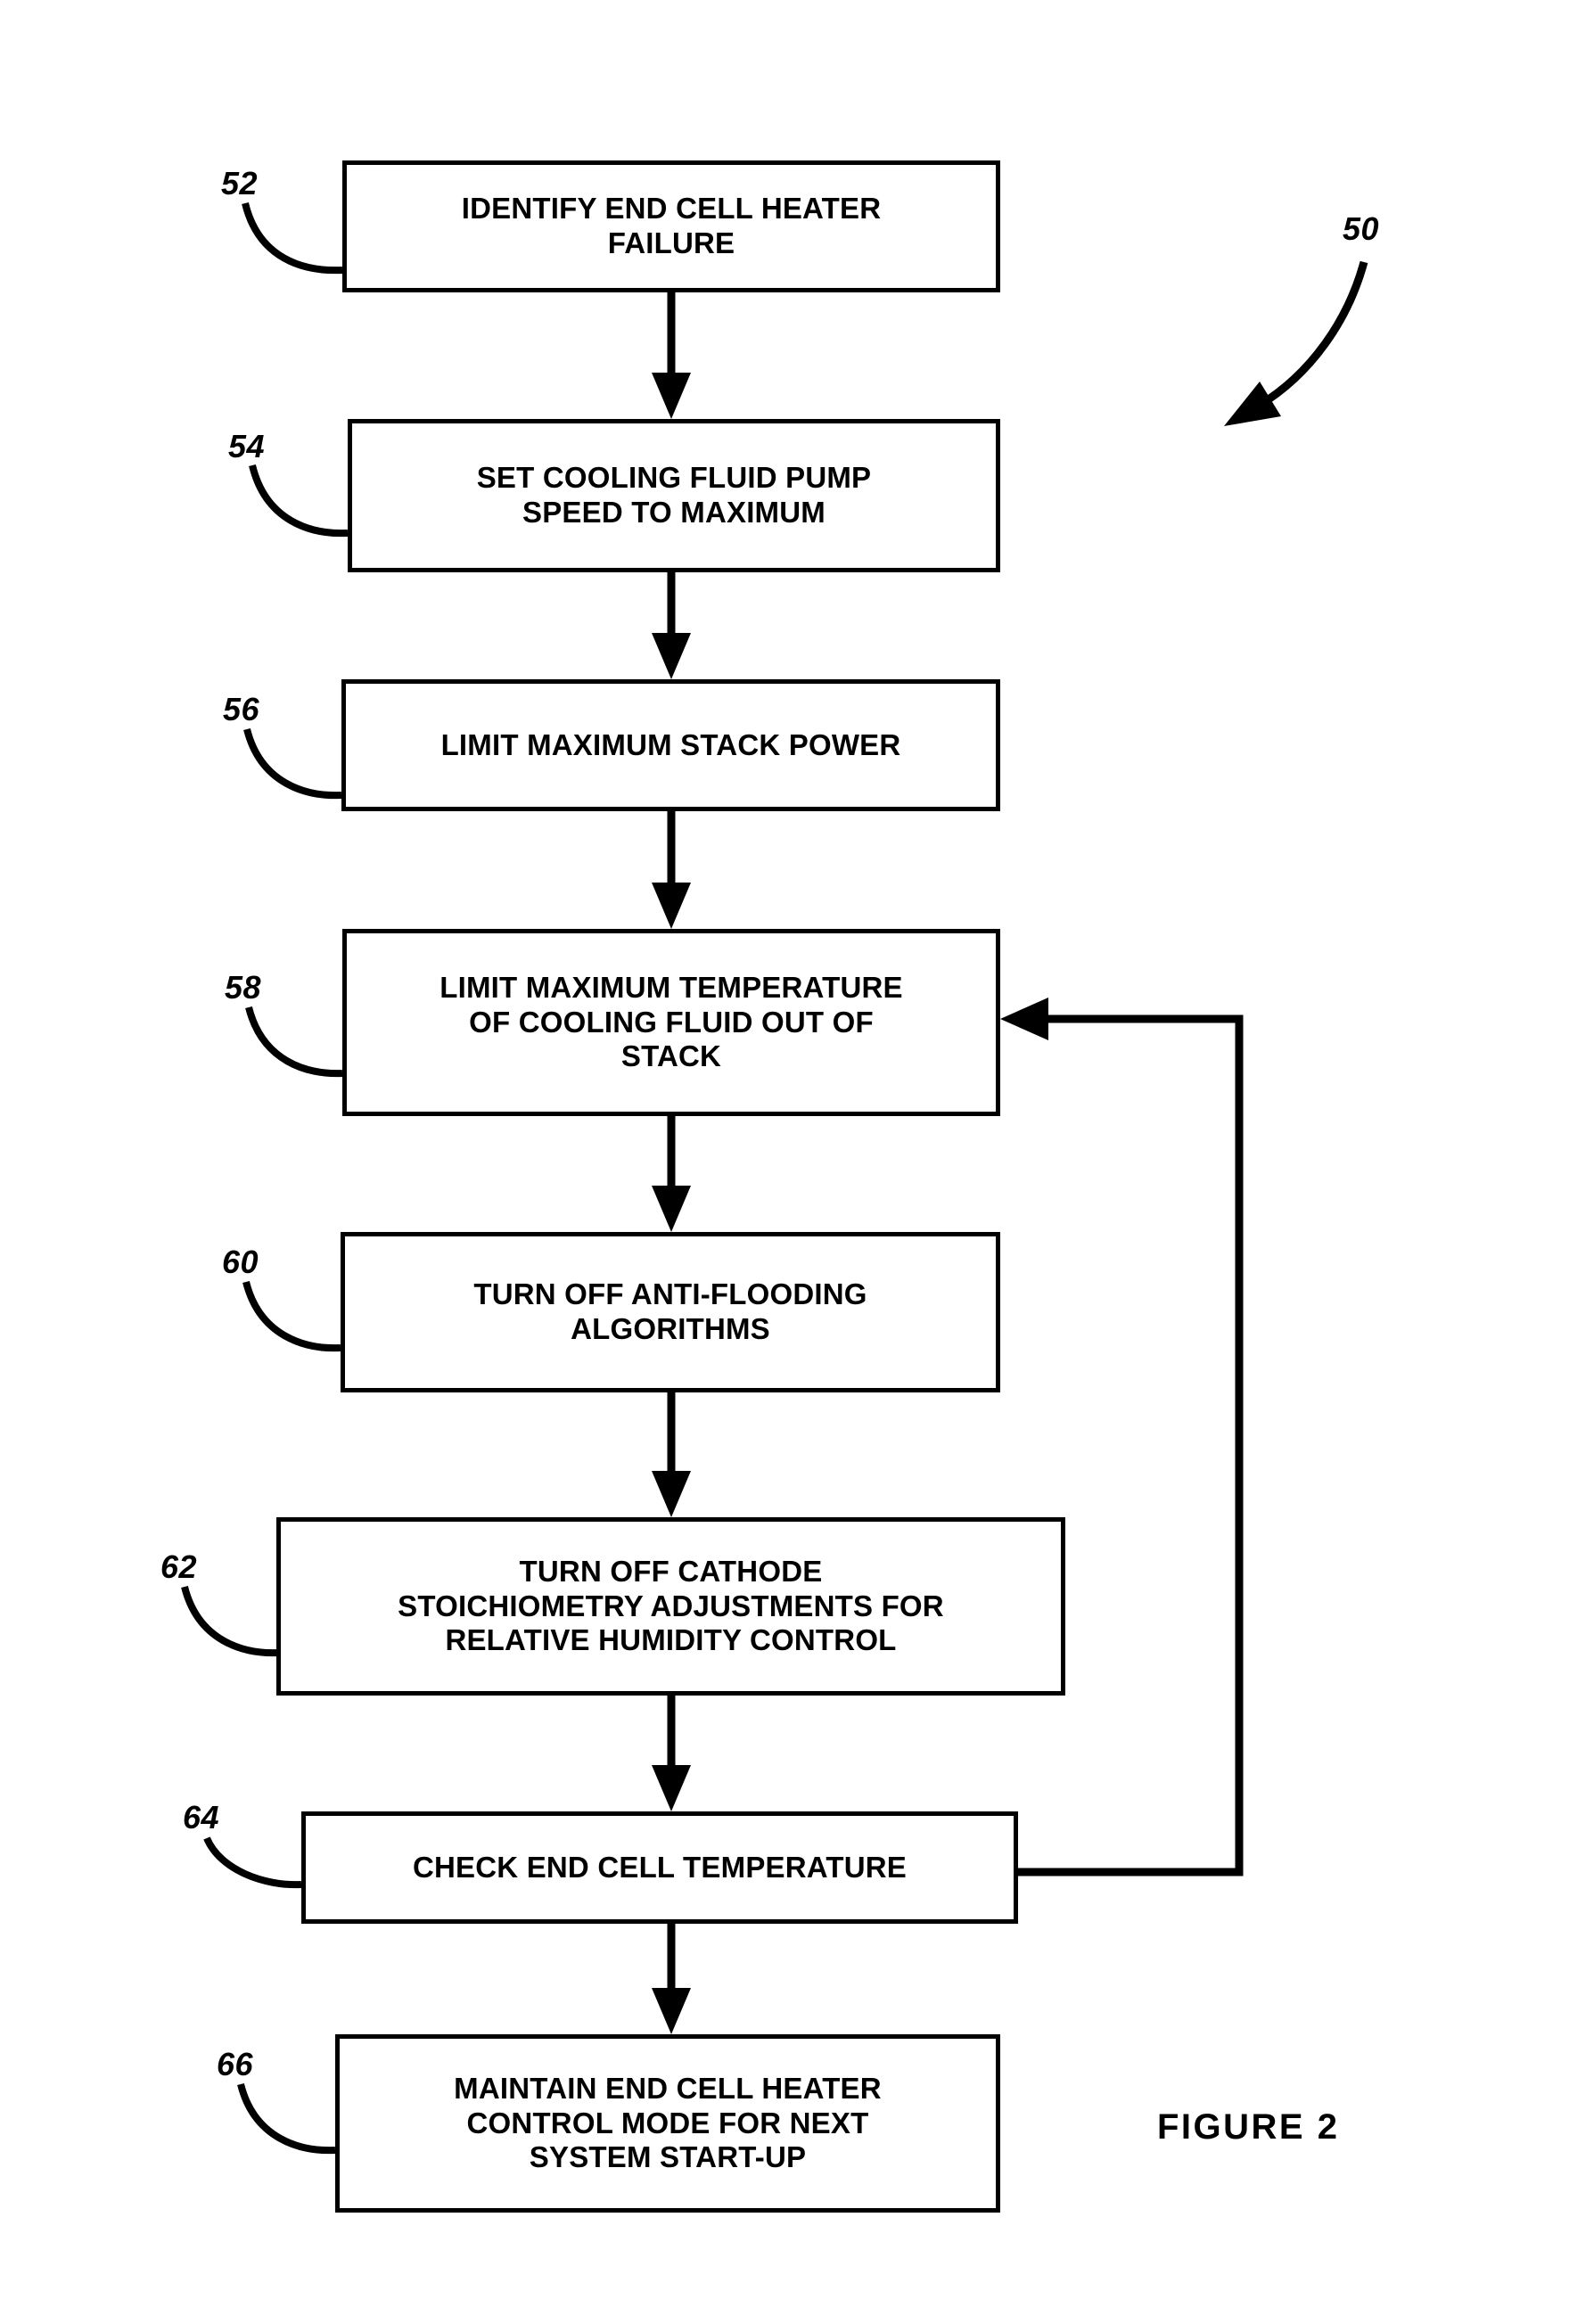 This screenshot has height=2324, width=1569. I want to click on process-box-56: LIMIT MAXIMUM STACK POWER, so click(670, 745).